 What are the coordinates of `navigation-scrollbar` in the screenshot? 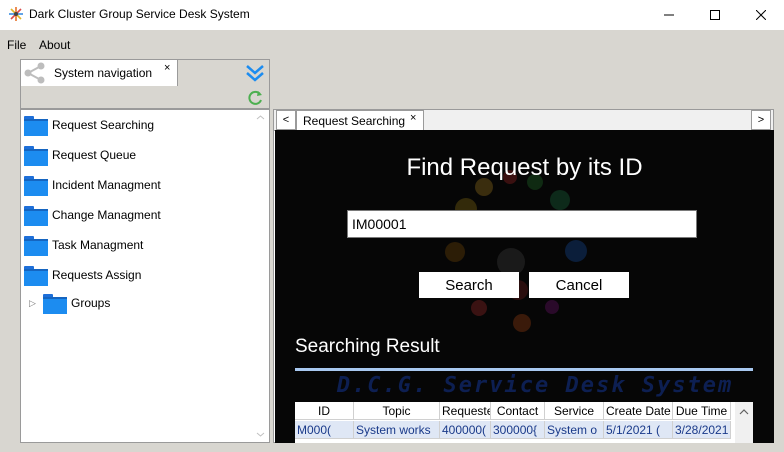 It's located at (260, 276).